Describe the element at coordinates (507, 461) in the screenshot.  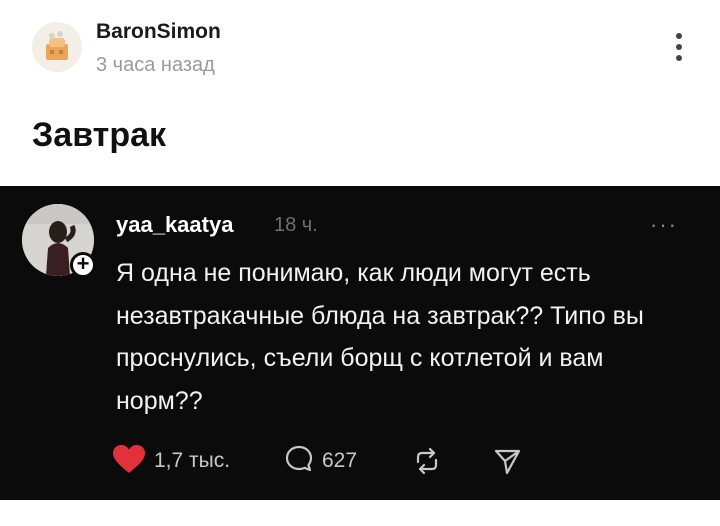
I see `share-icon` at that location.